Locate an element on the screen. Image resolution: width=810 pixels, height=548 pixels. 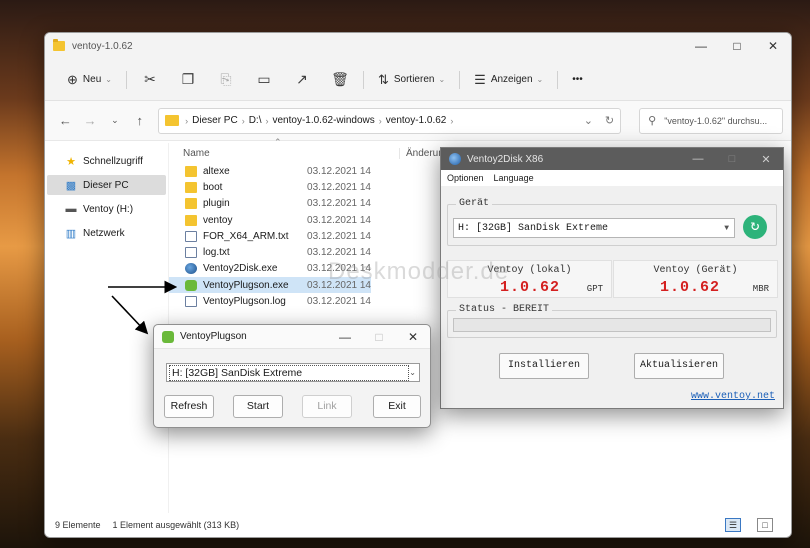
file-row: VentoyPlugson.log 03.12.2021 14 is located at coordinates (270, 301).